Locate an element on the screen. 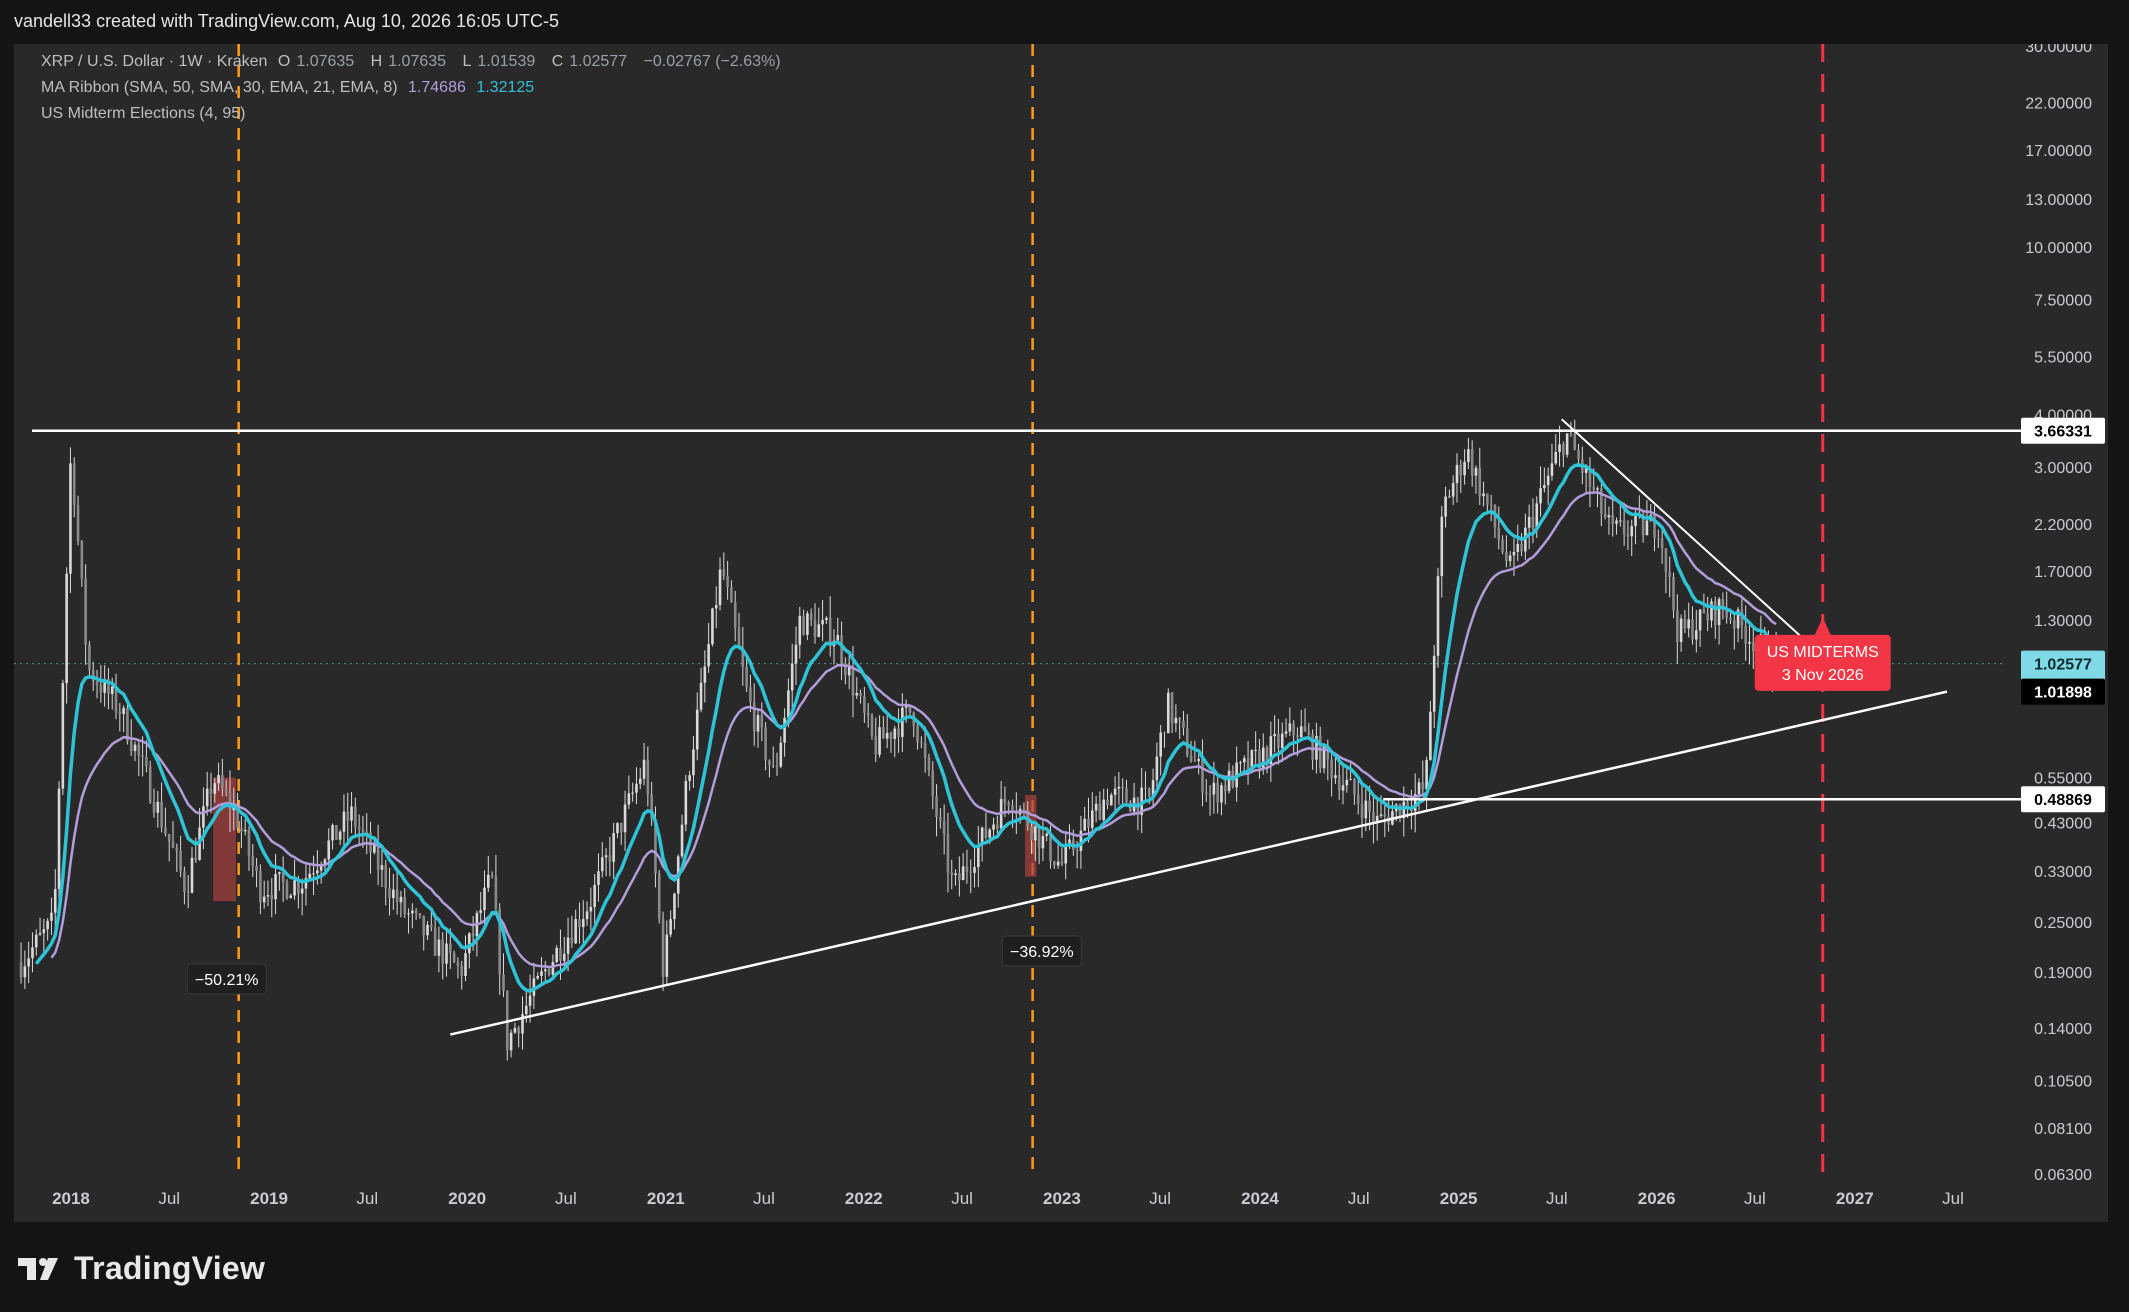 Image resolution: width=2129 pixels, height=1312 pixels. x-axis-label: 2021 is located at coordinates (666, 1198).